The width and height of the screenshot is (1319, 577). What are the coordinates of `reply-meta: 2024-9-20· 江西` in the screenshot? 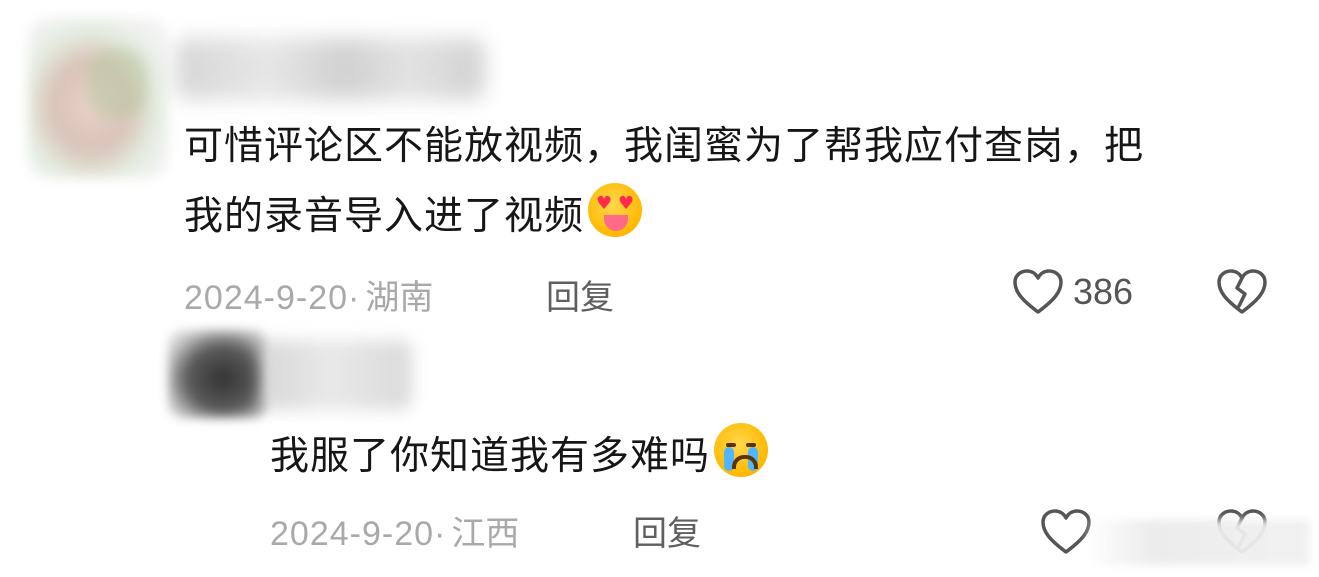 It's located at (394, 530).